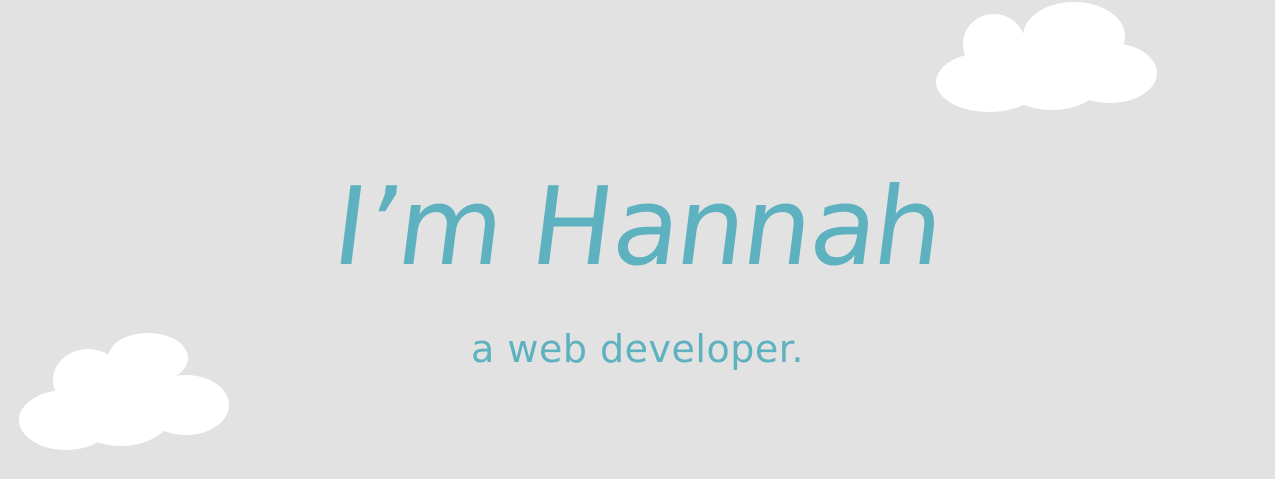 The width and height of the screenshot is (1275, 479). I want to click on hero-subheadline: a web developer., so click(637, 349).